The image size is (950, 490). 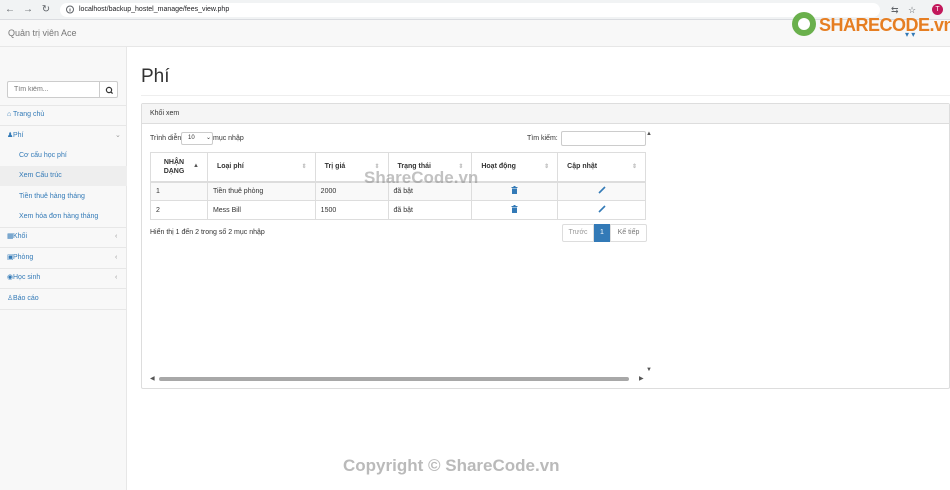 I want to click on sidebar-subitem-fee-structure: Cơ cấu học phí, so click(x=63, y=156).